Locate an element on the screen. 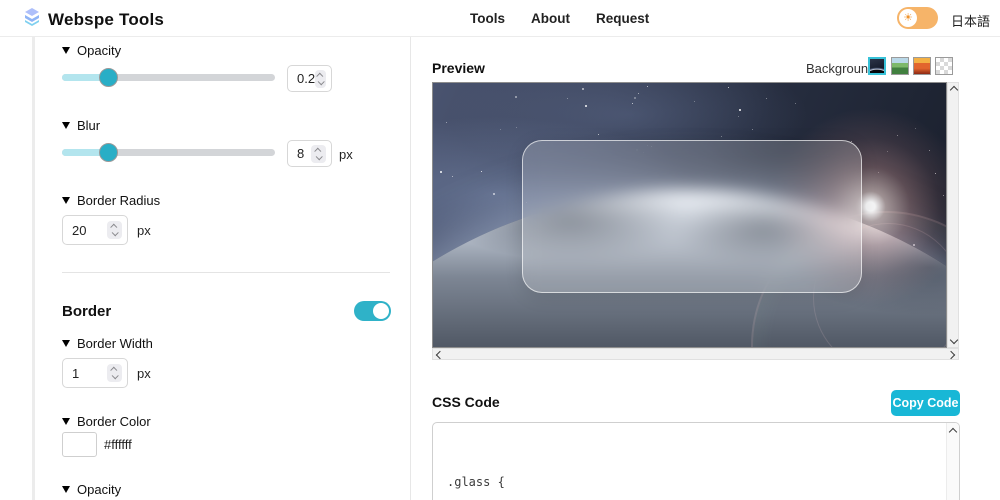 This screenshot has width=1000, height=500. code-vertical-scrollbar is located at coordinates (952, 461).